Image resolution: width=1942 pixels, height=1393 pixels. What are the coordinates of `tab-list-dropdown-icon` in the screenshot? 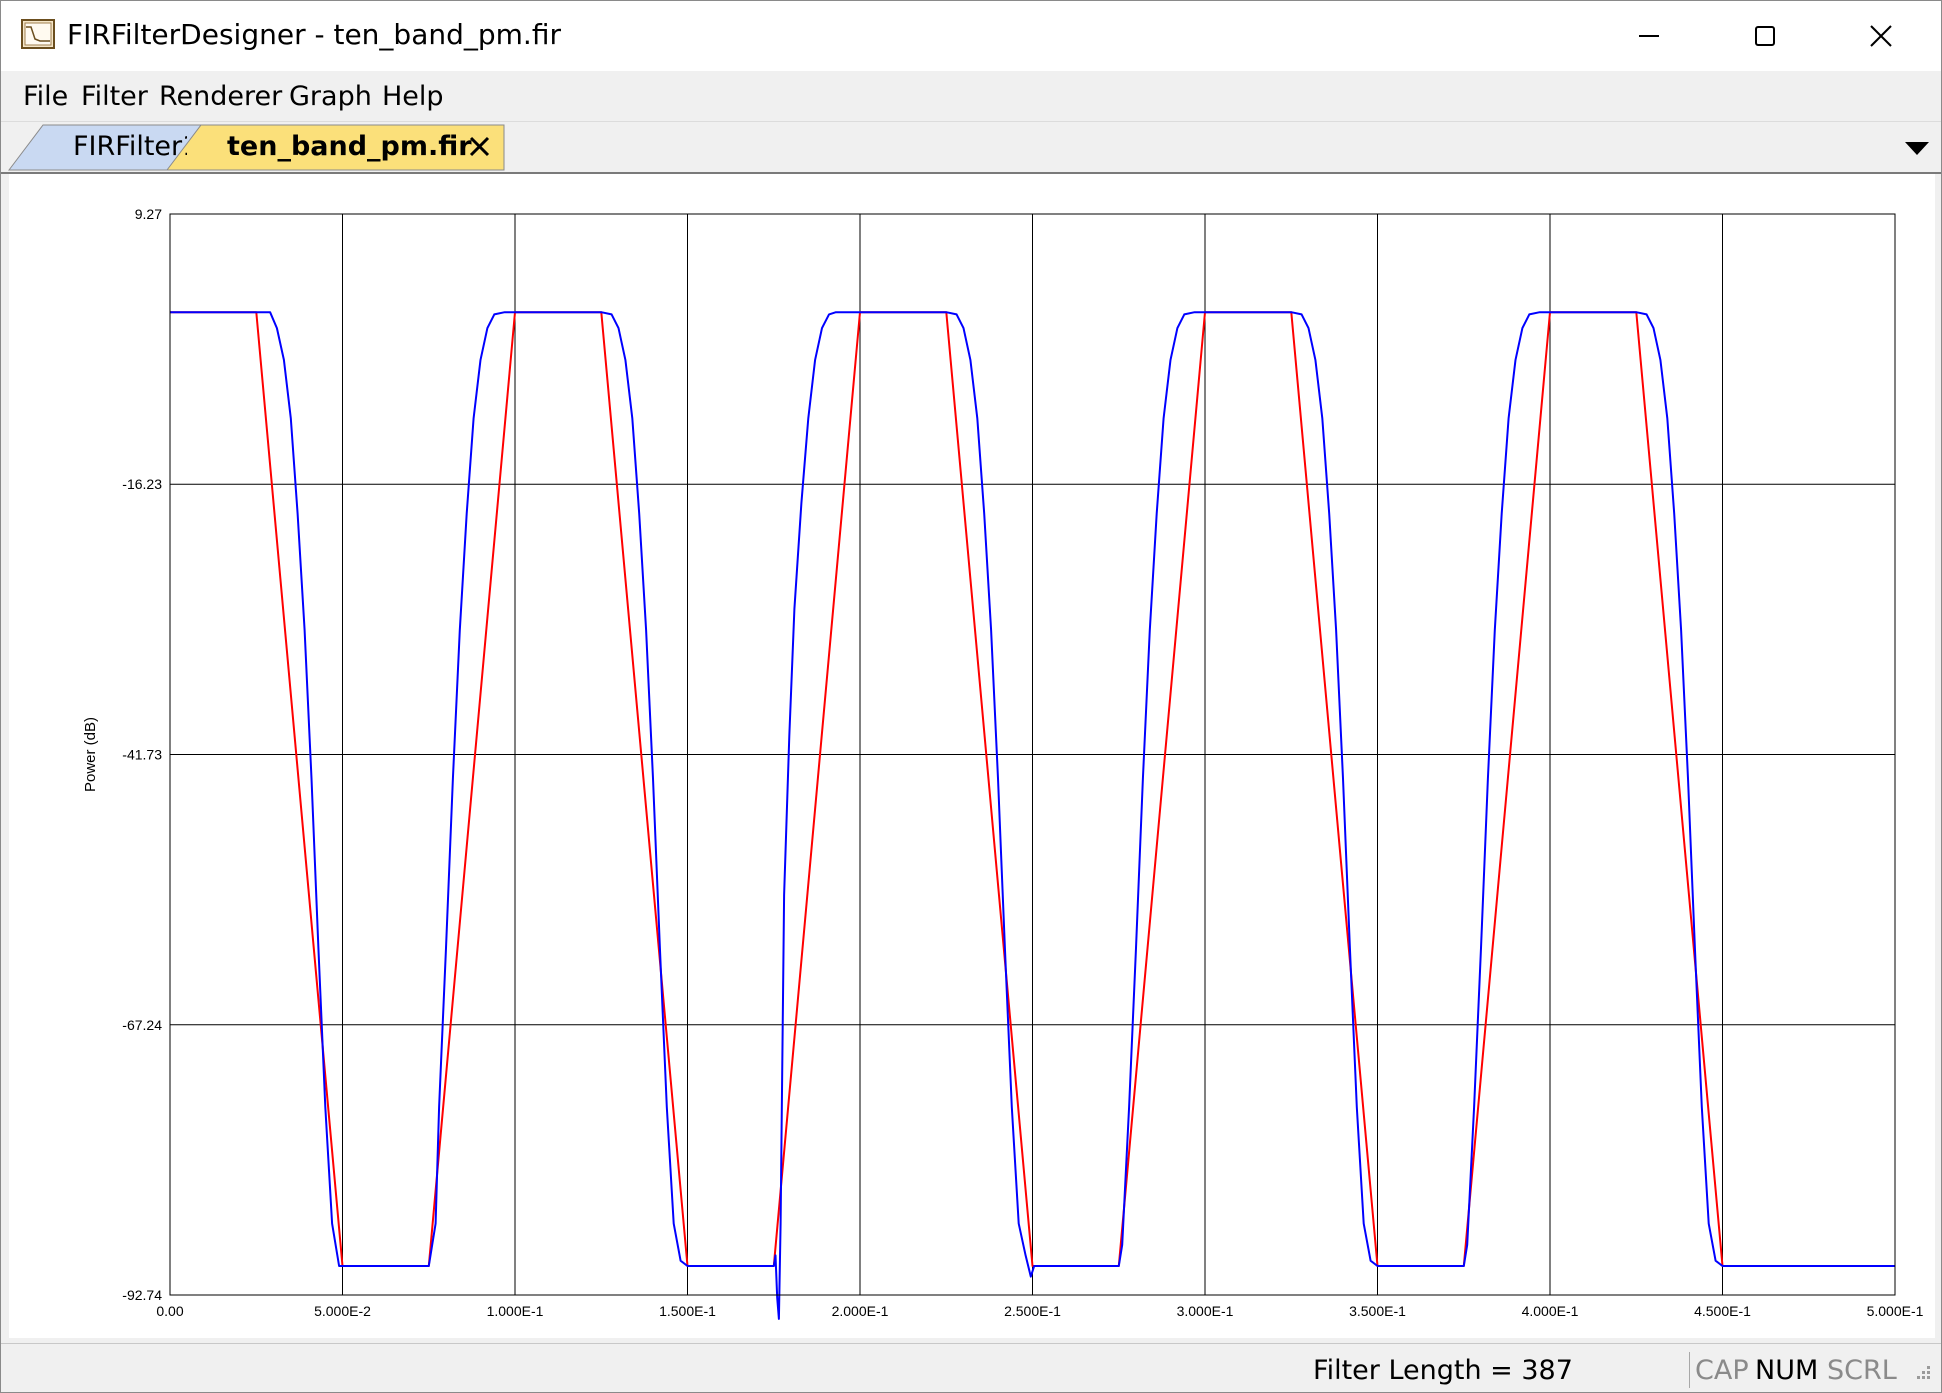 It's located at (1917, 148).